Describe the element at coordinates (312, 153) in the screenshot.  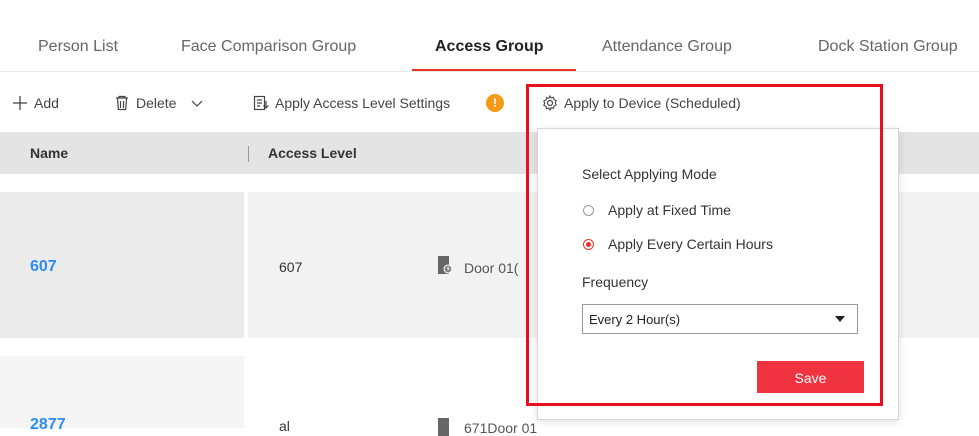
I see `column-header-access-level: Access Level` at that location.